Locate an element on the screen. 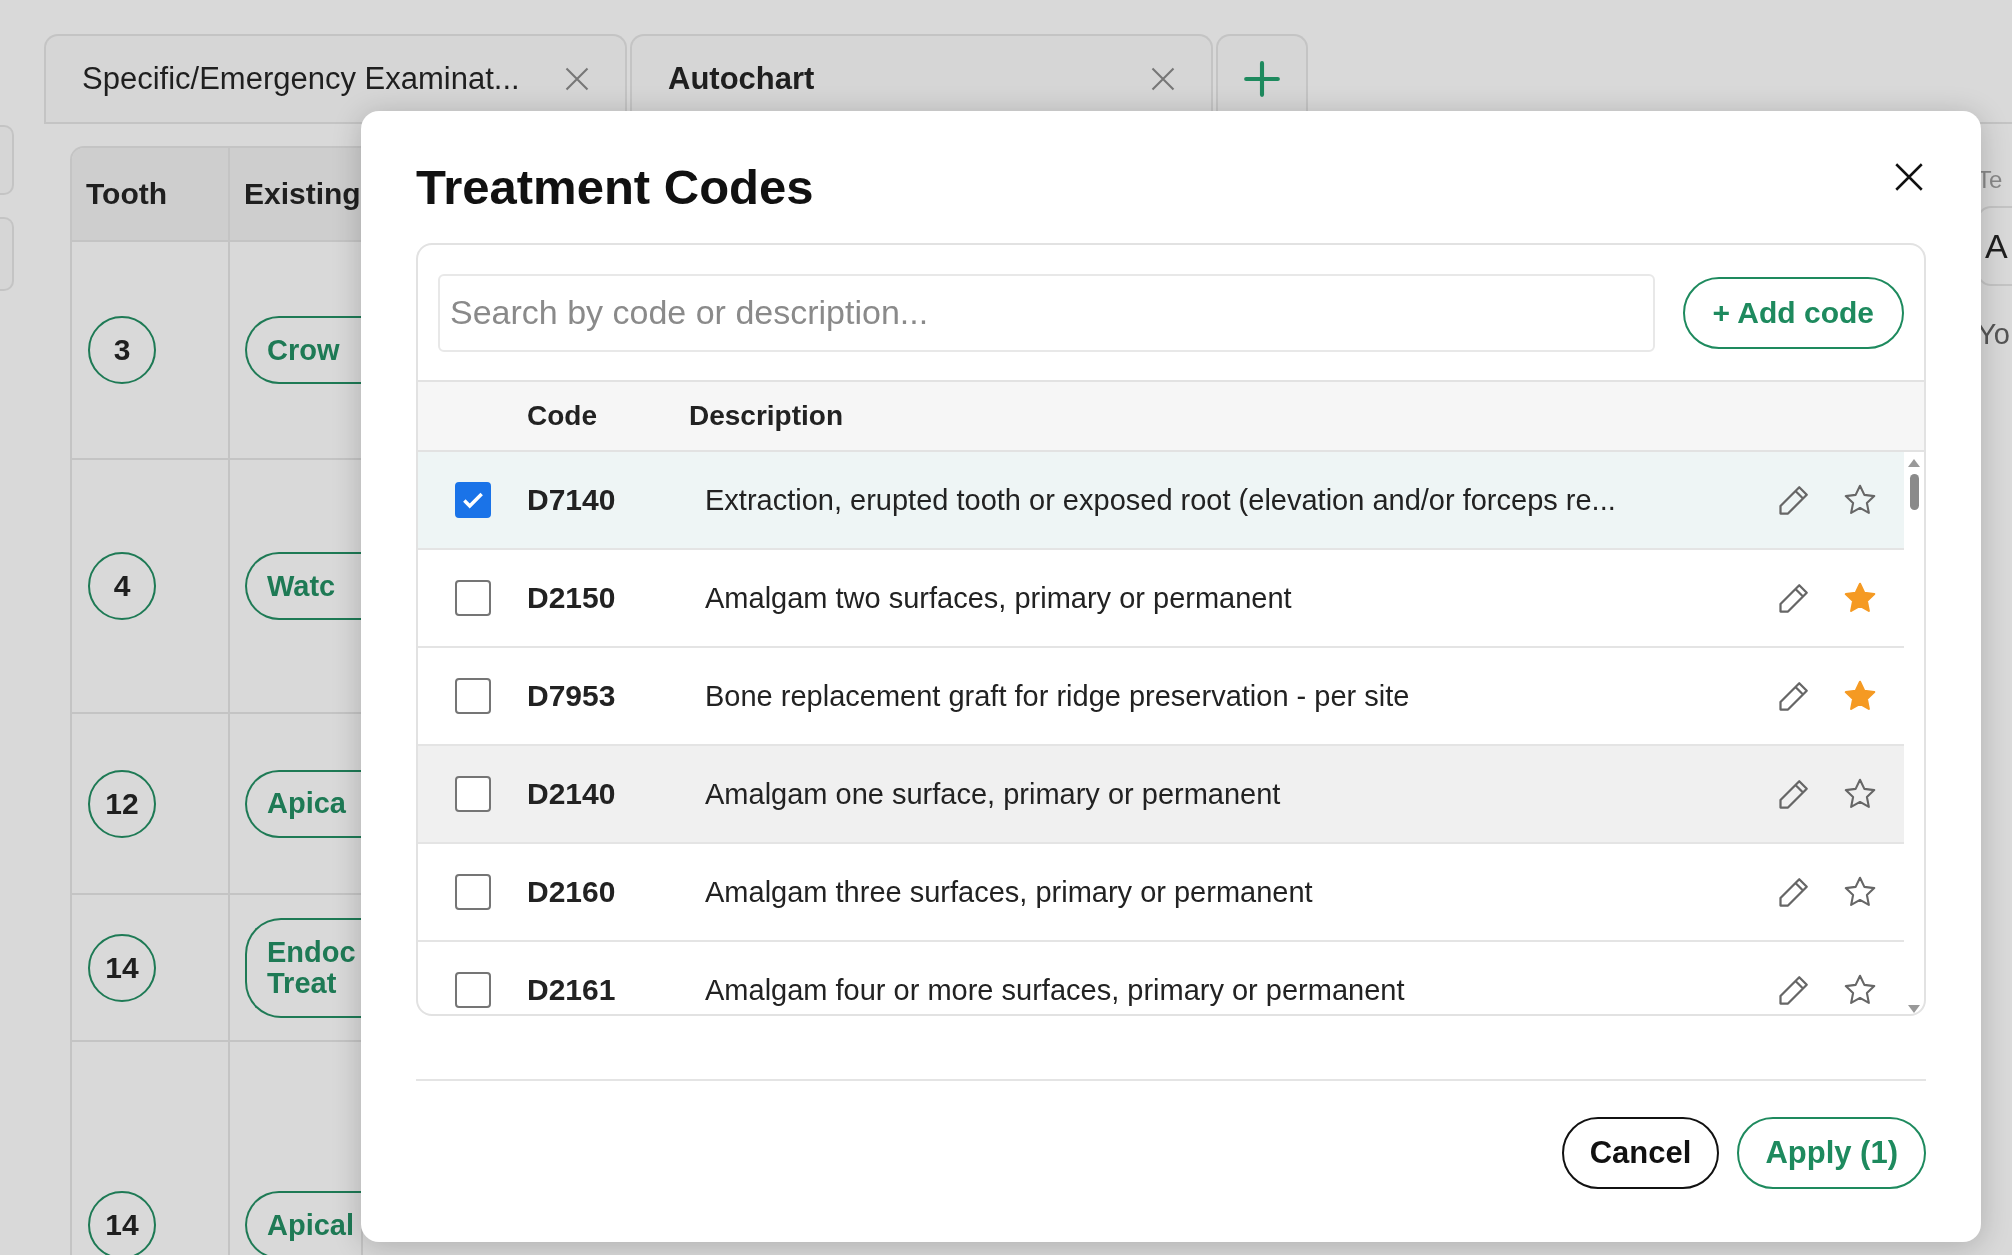 Image resolution: width=2012 pixels, height=1255 pixels. description-text: Amalgam two surfaces, primary or permanent is located at coordinates (999, 598).